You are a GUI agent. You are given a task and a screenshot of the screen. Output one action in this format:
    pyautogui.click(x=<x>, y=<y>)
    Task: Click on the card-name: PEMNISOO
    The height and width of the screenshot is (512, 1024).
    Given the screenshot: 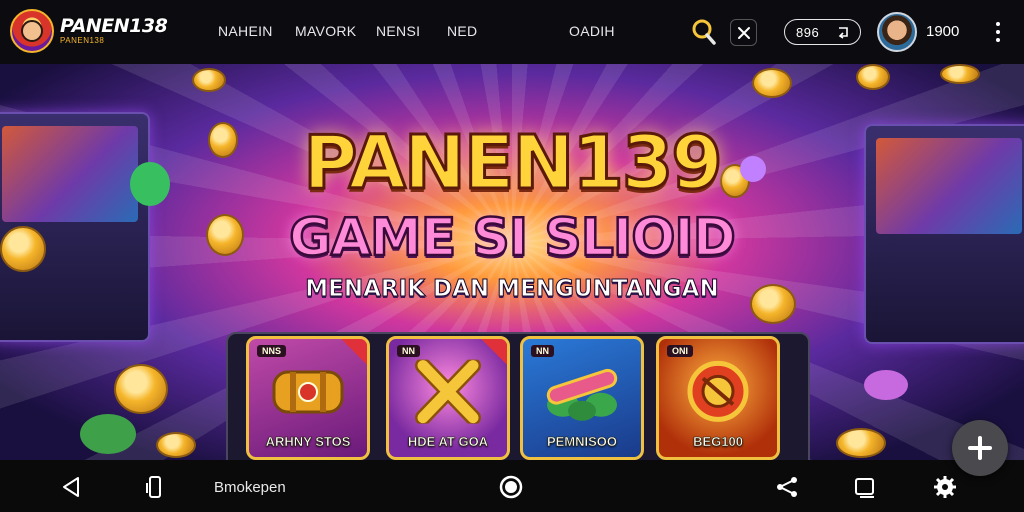 What is the action you would take?
    pyautogui.click(x=582, y=442)
    